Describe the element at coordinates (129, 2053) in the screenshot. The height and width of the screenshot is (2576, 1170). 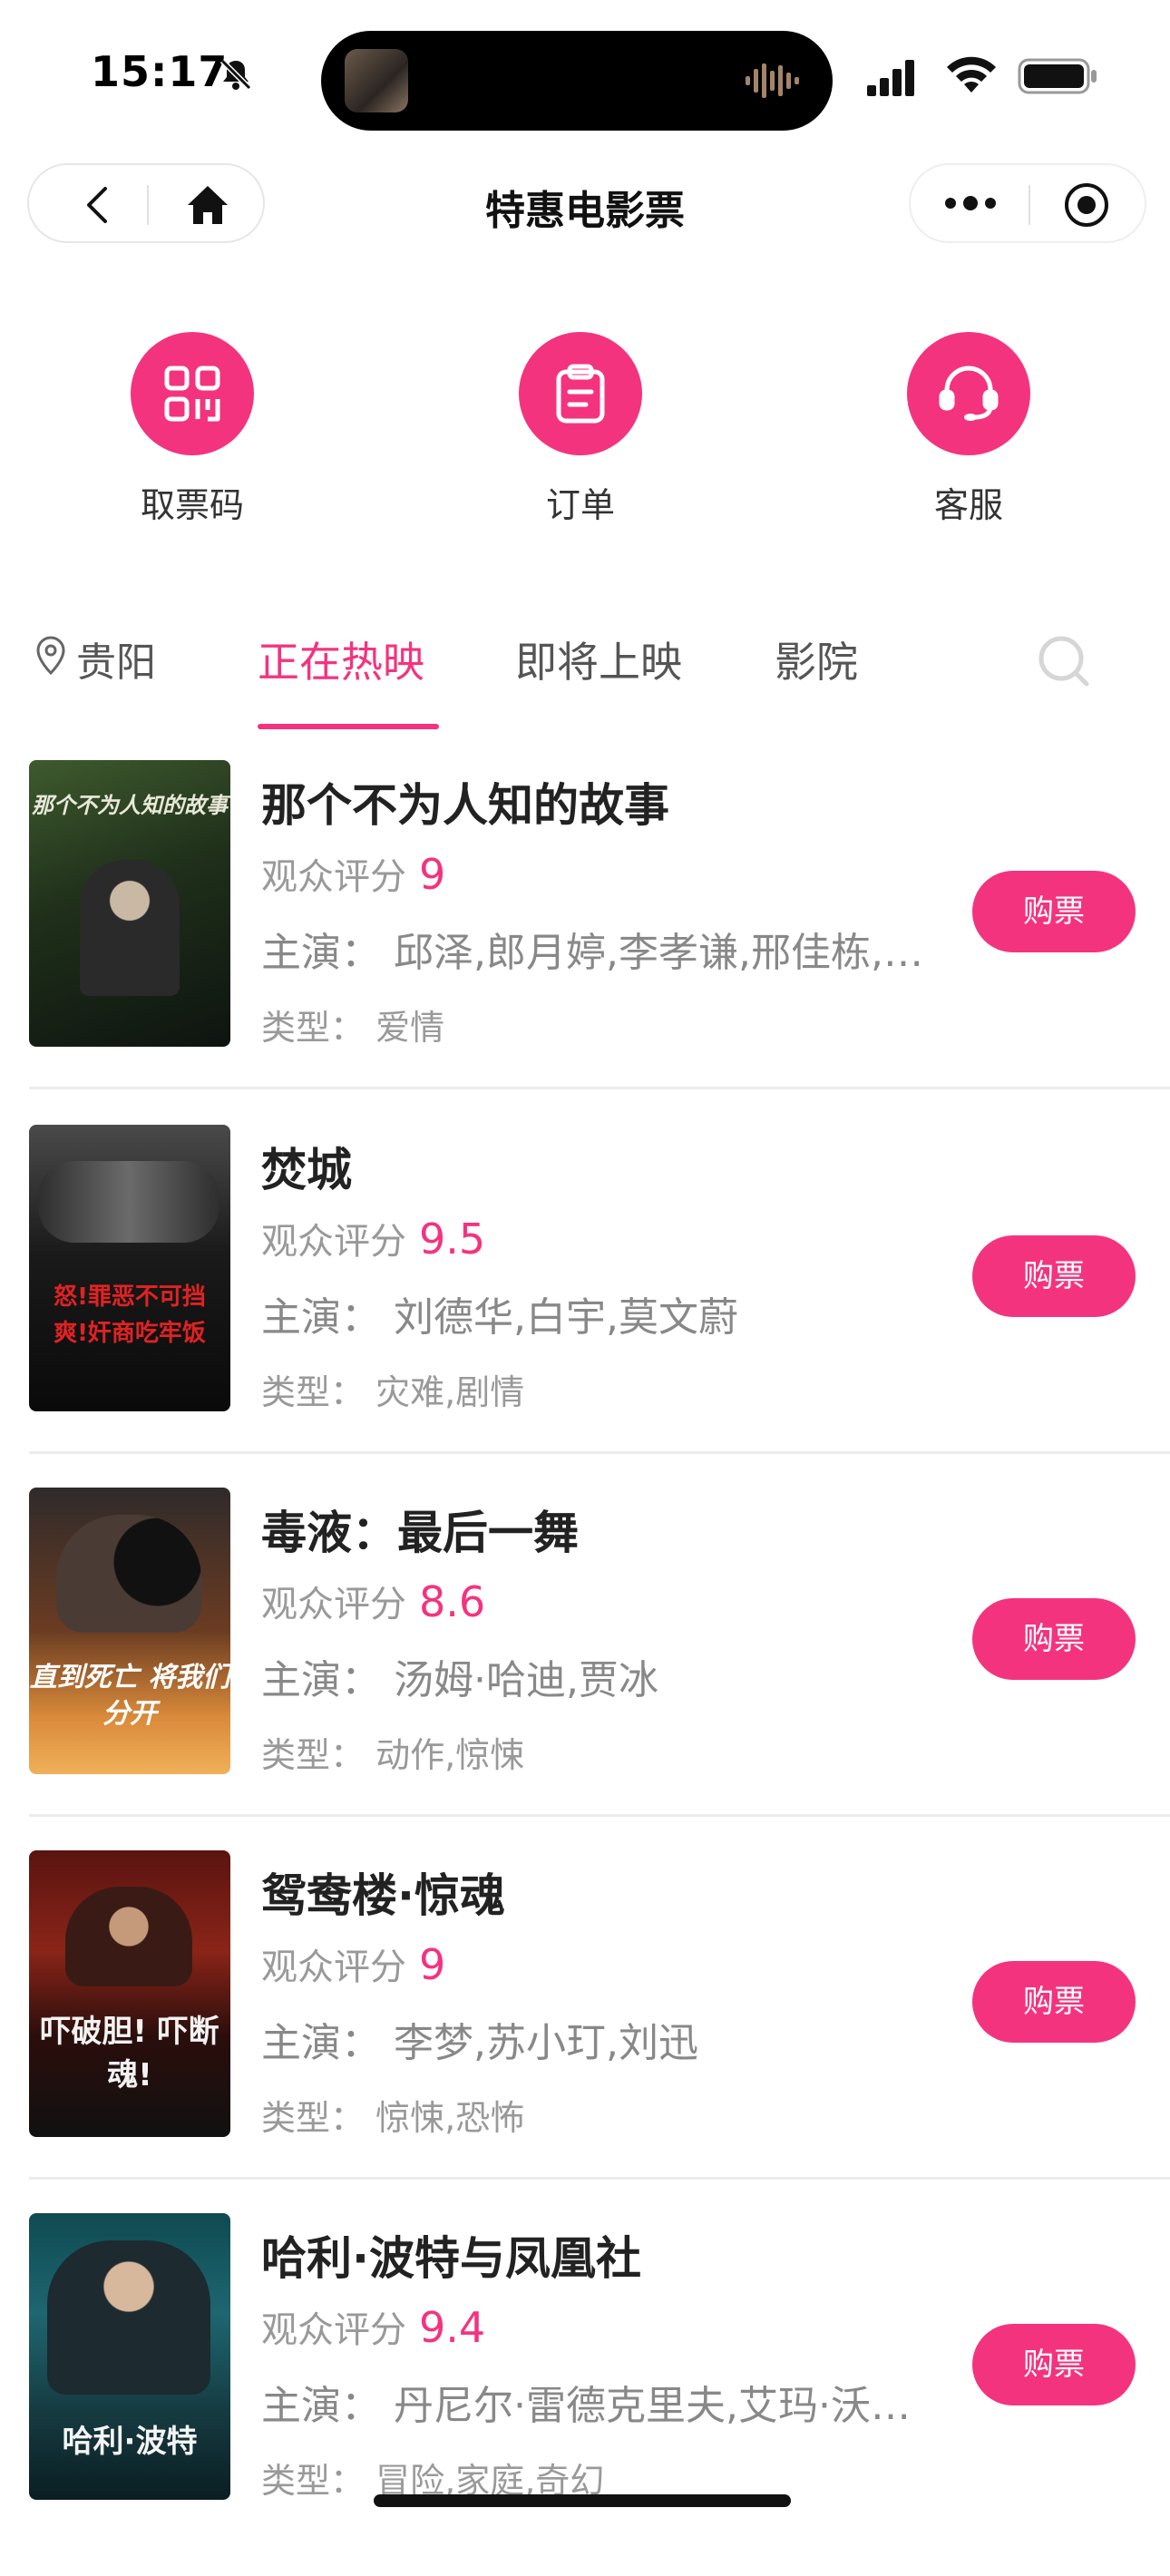
I see `poster-caption: 吓破胆! 吓断魂!` at that location.